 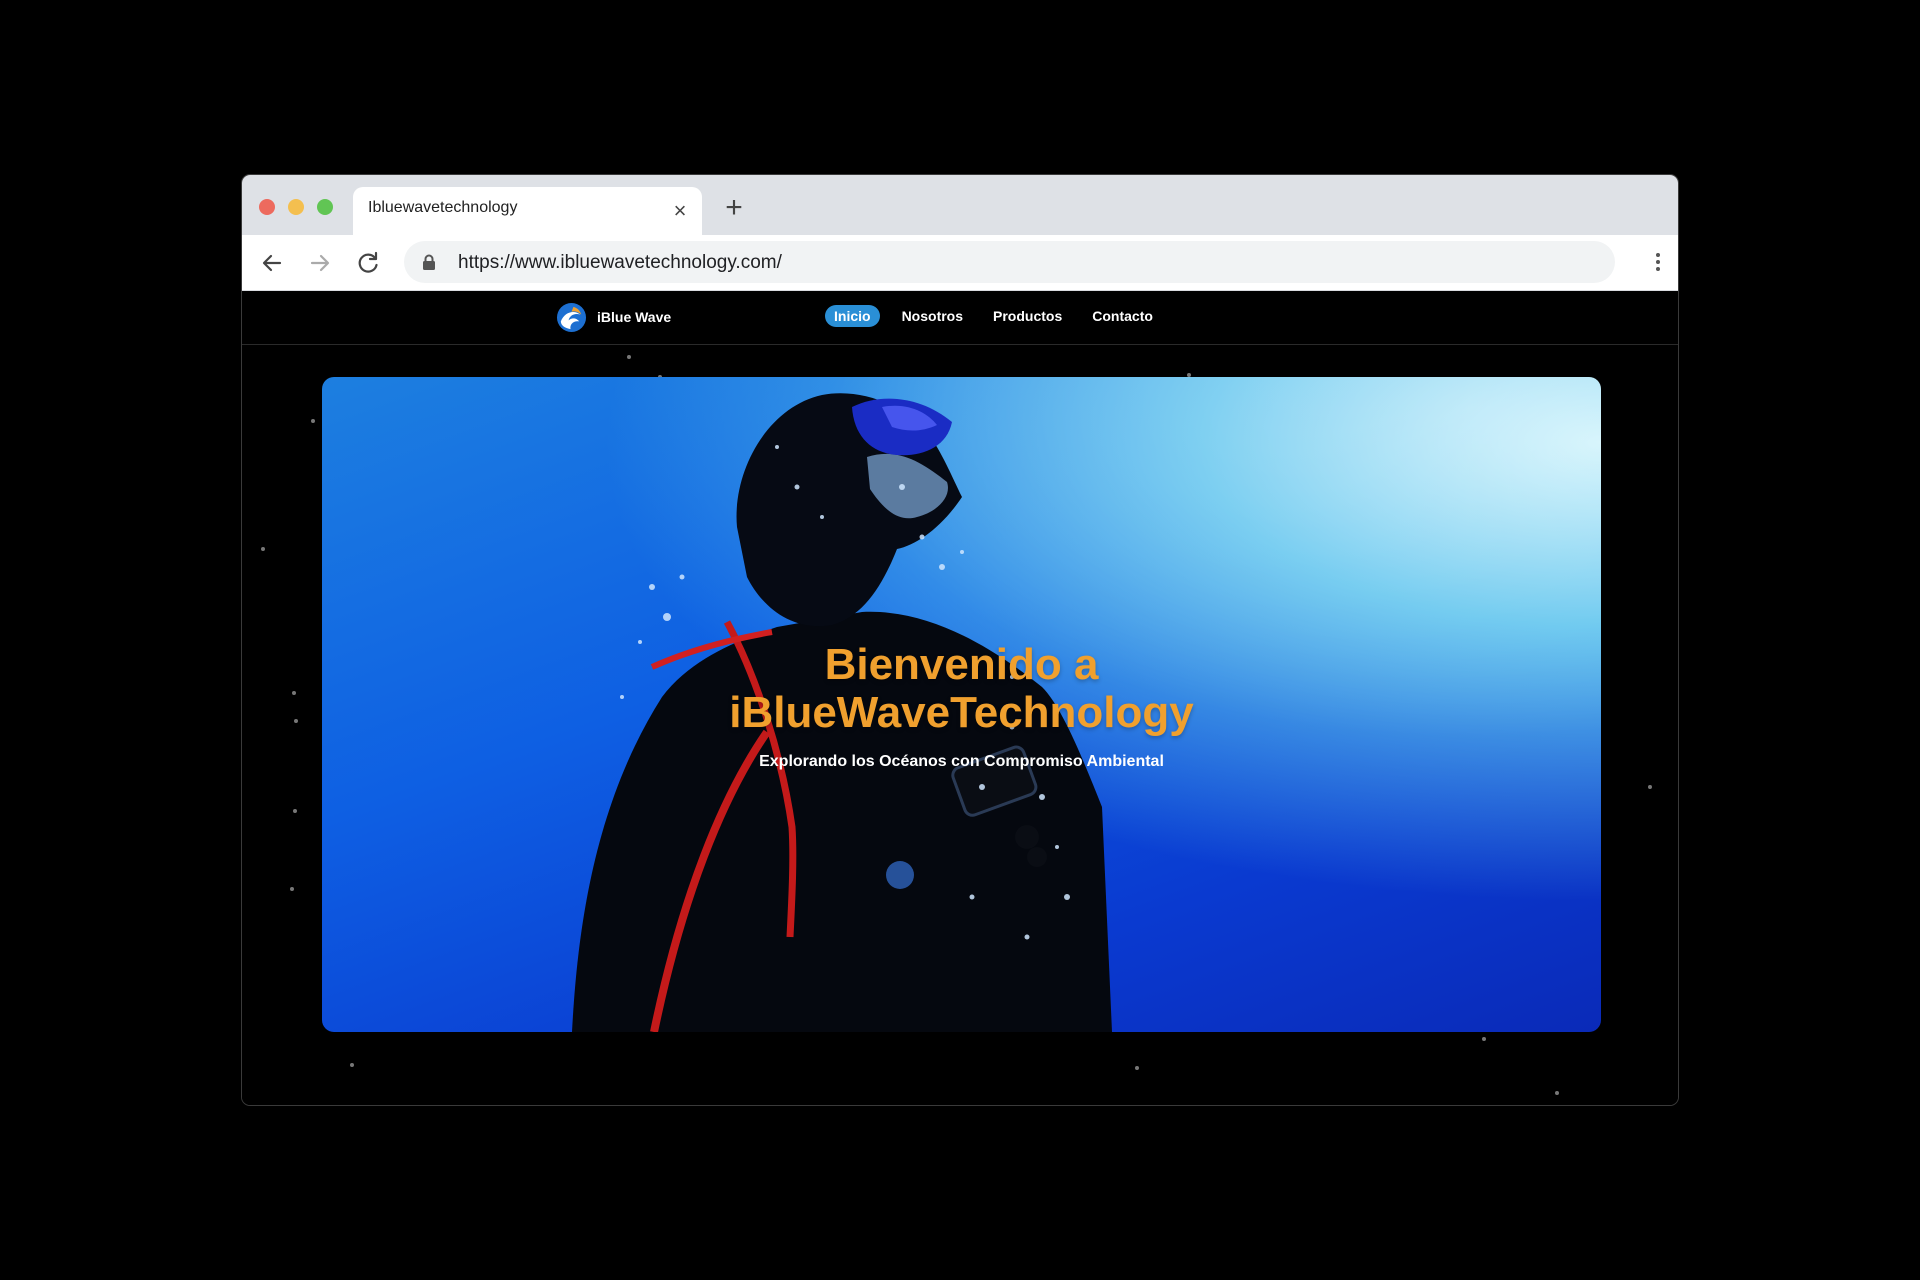 What do you see at coordinates (961, 712) in the screenshot?
I see `hero-title-line2: iBlueWaveTechnology` at bounding box center [961, 712].